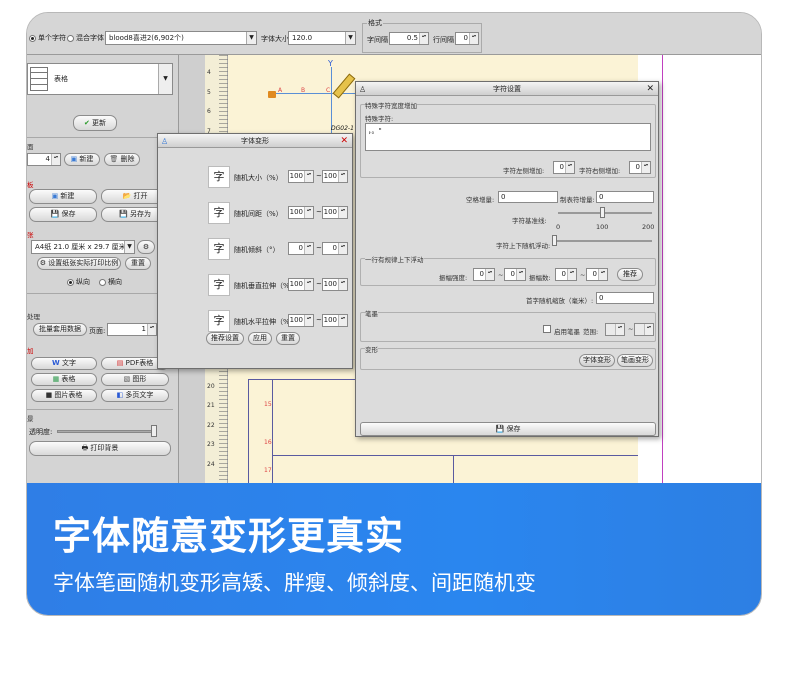 This screenshot has height=679, width=790. What do you see at coordinates (100, 79) in the screenshot?
I see `table-combo: 表格 ▼` at bounding box center [100, 79].